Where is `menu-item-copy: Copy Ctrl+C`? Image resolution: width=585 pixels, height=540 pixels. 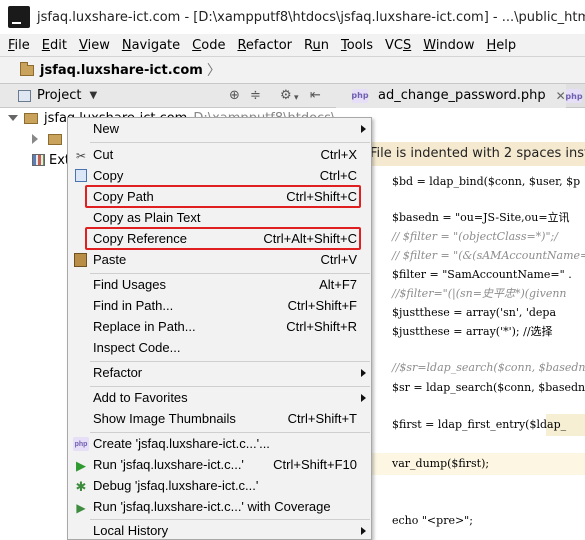 menu-item-copy: Copy Ctrl+C is located at coordinates (219, 176).